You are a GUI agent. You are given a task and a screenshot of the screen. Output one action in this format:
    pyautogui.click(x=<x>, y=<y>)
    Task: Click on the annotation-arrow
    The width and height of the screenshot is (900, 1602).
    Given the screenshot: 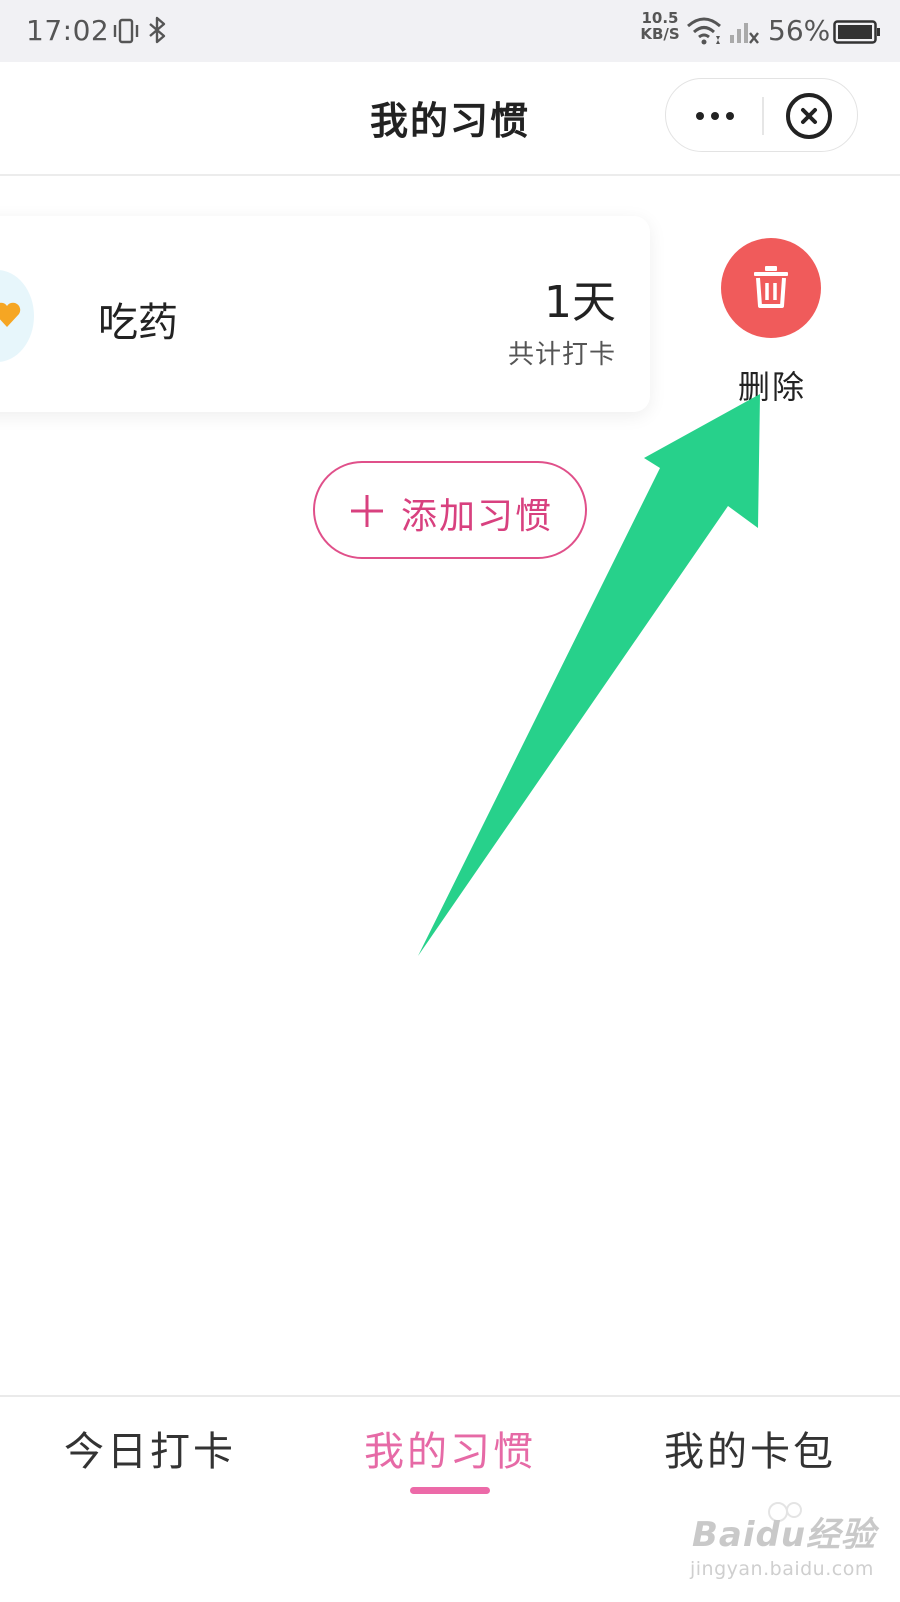 What is the action you would take?
    pyautogui.click(x=589, y=675)
    